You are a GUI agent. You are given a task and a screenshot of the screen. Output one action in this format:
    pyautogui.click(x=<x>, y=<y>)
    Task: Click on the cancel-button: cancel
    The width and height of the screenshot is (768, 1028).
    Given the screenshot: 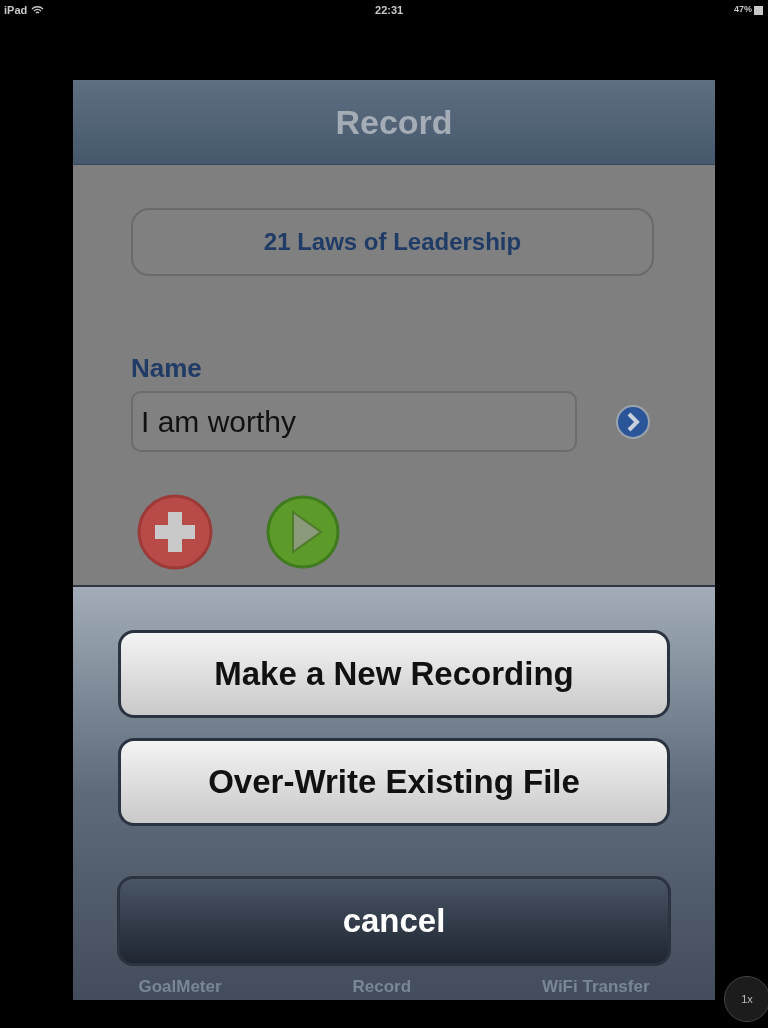 What is the action you would take?
    pyautogui.click(x=394, y=921)
    